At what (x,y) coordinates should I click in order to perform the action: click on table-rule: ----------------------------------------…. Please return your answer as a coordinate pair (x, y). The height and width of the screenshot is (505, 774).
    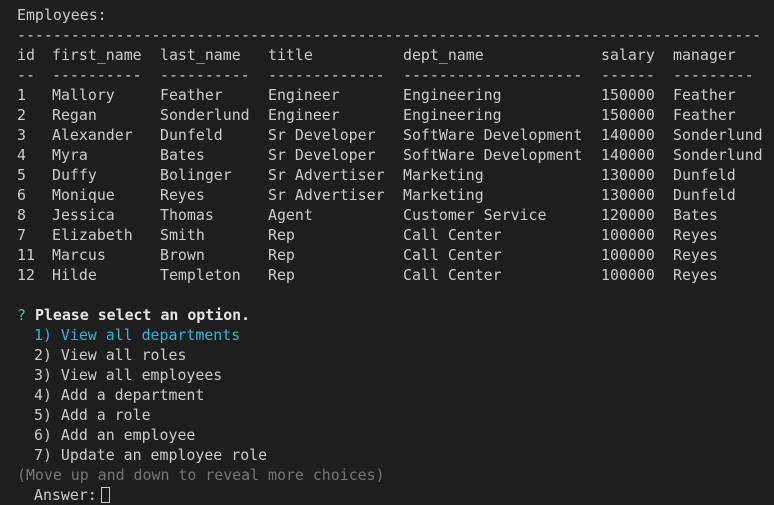
    Looking at the image, I should click on (389, 35).